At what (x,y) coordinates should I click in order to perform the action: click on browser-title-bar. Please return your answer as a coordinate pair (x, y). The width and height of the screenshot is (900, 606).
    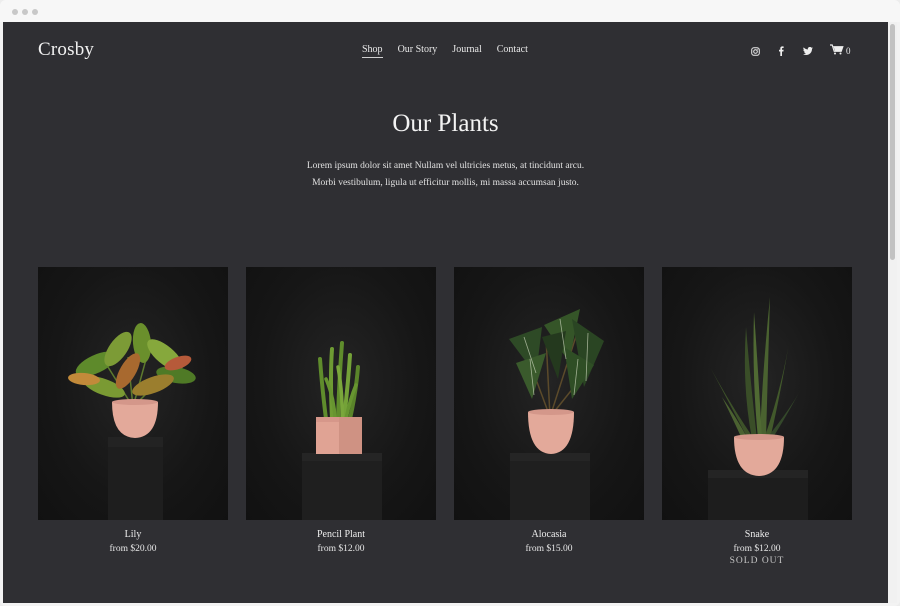
    Looking at the image, I should click on (450, 11).